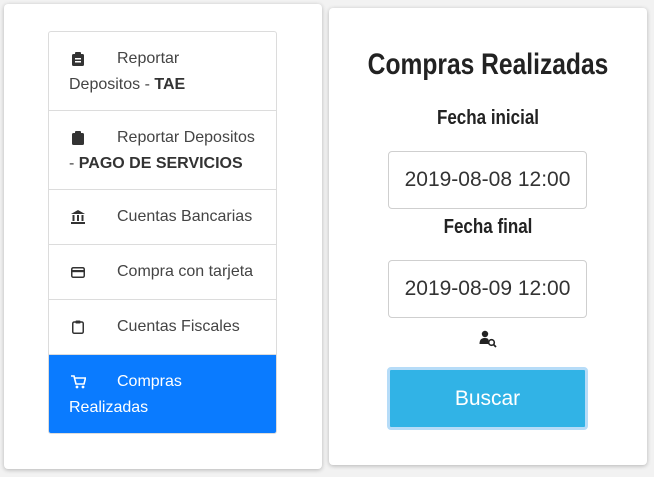  I want to click on credit-card-icon, so click(78, 272).